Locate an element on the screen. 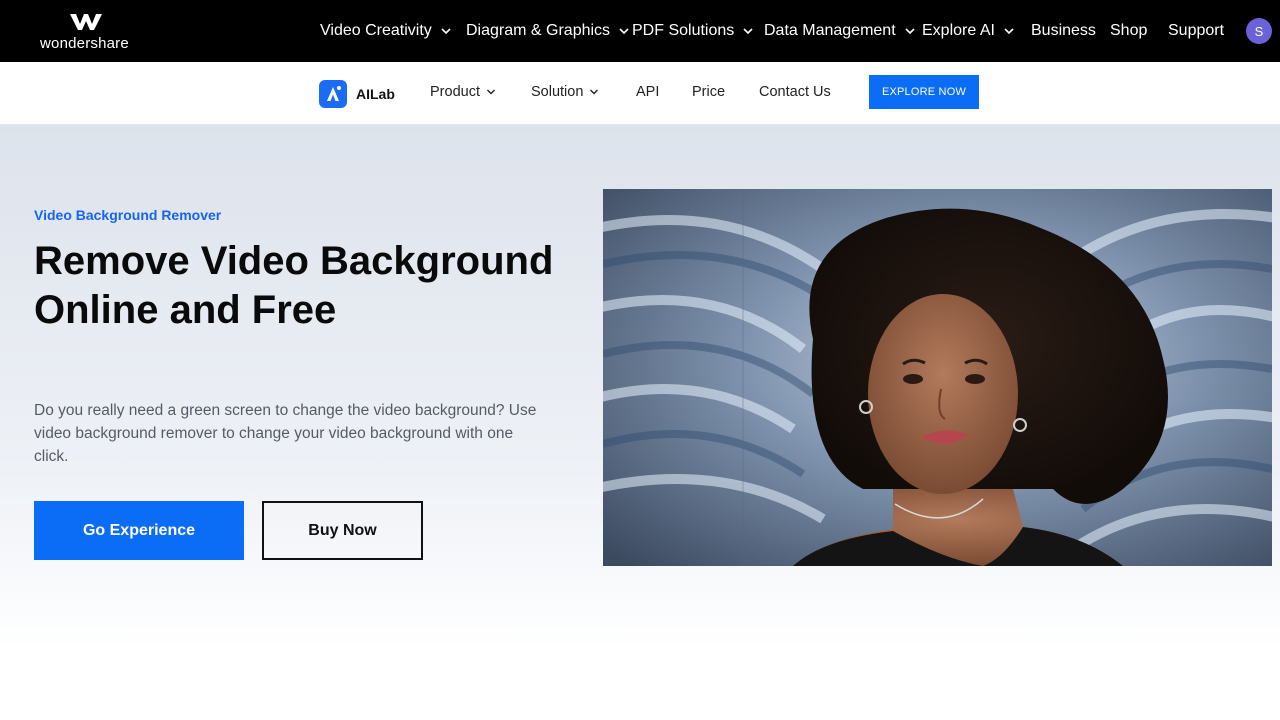  subnav-label: Product is located at coordinates (455, 92).